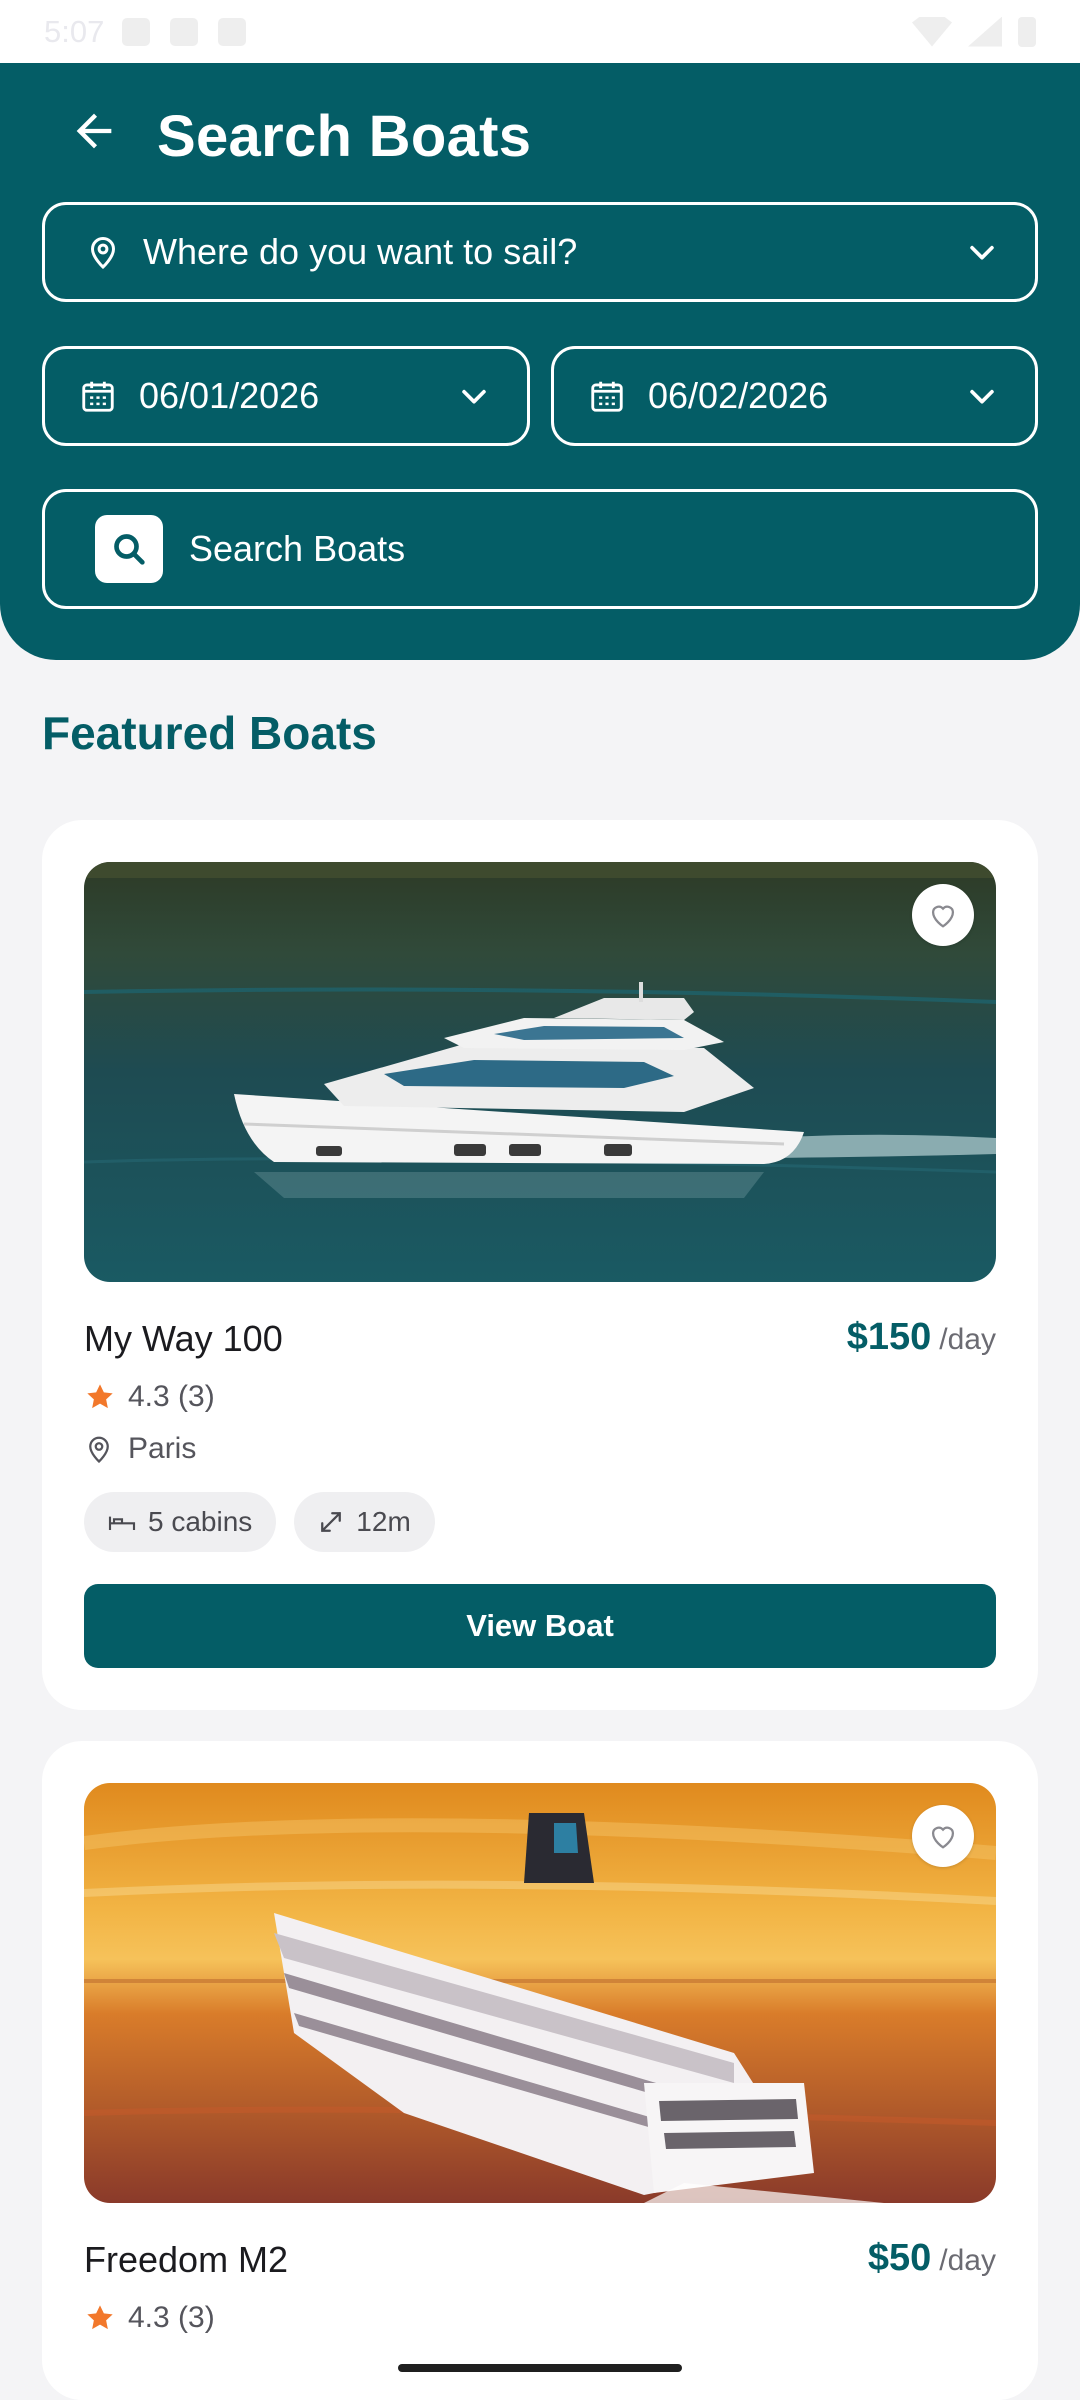 This screenshot has width=1080, height=2400. Describe the element at coordinates (122, 1523) in the screenshot. I see `bed-icon` at that location.